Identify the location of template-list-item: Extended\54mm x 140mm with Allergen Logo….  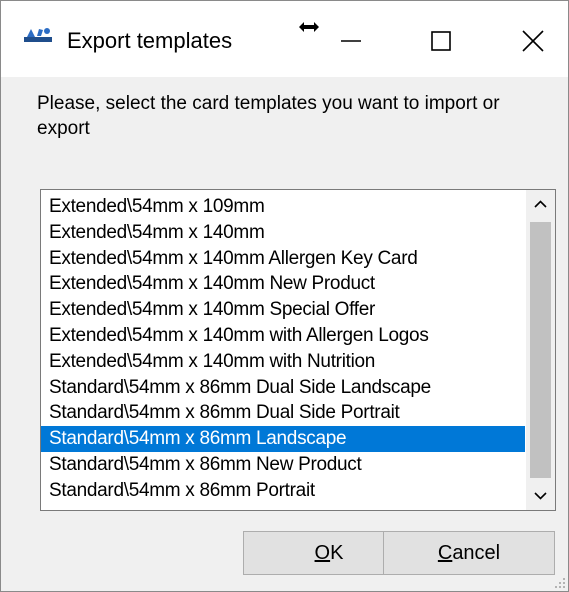
(283, 336).